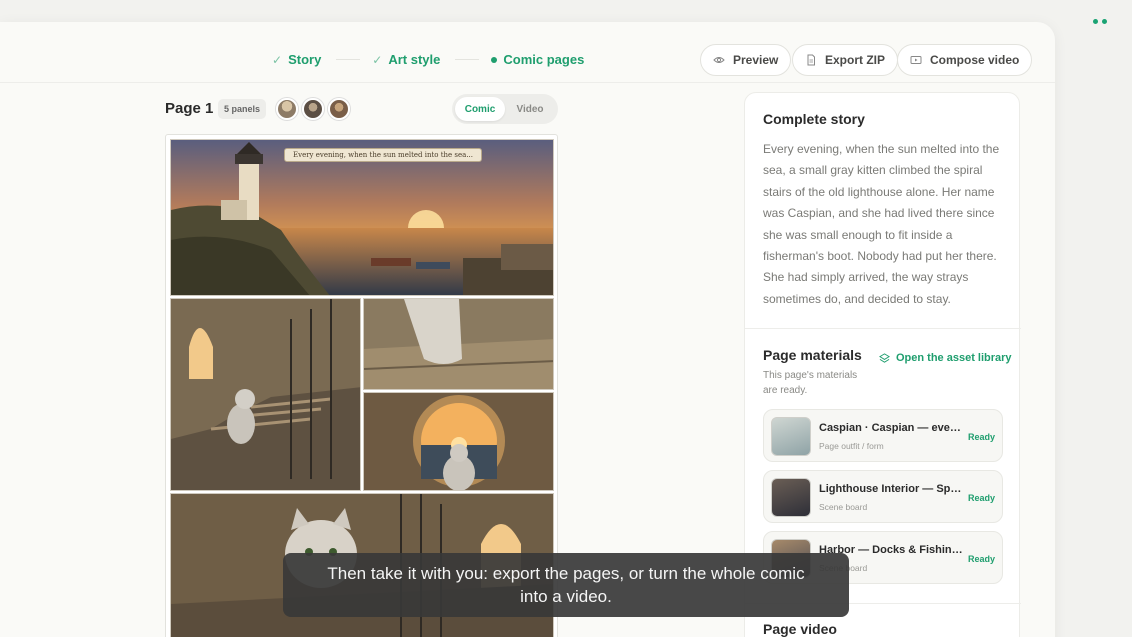 The image size is (1132, 637). I want to click on paw-illustration, so click(458, 344).